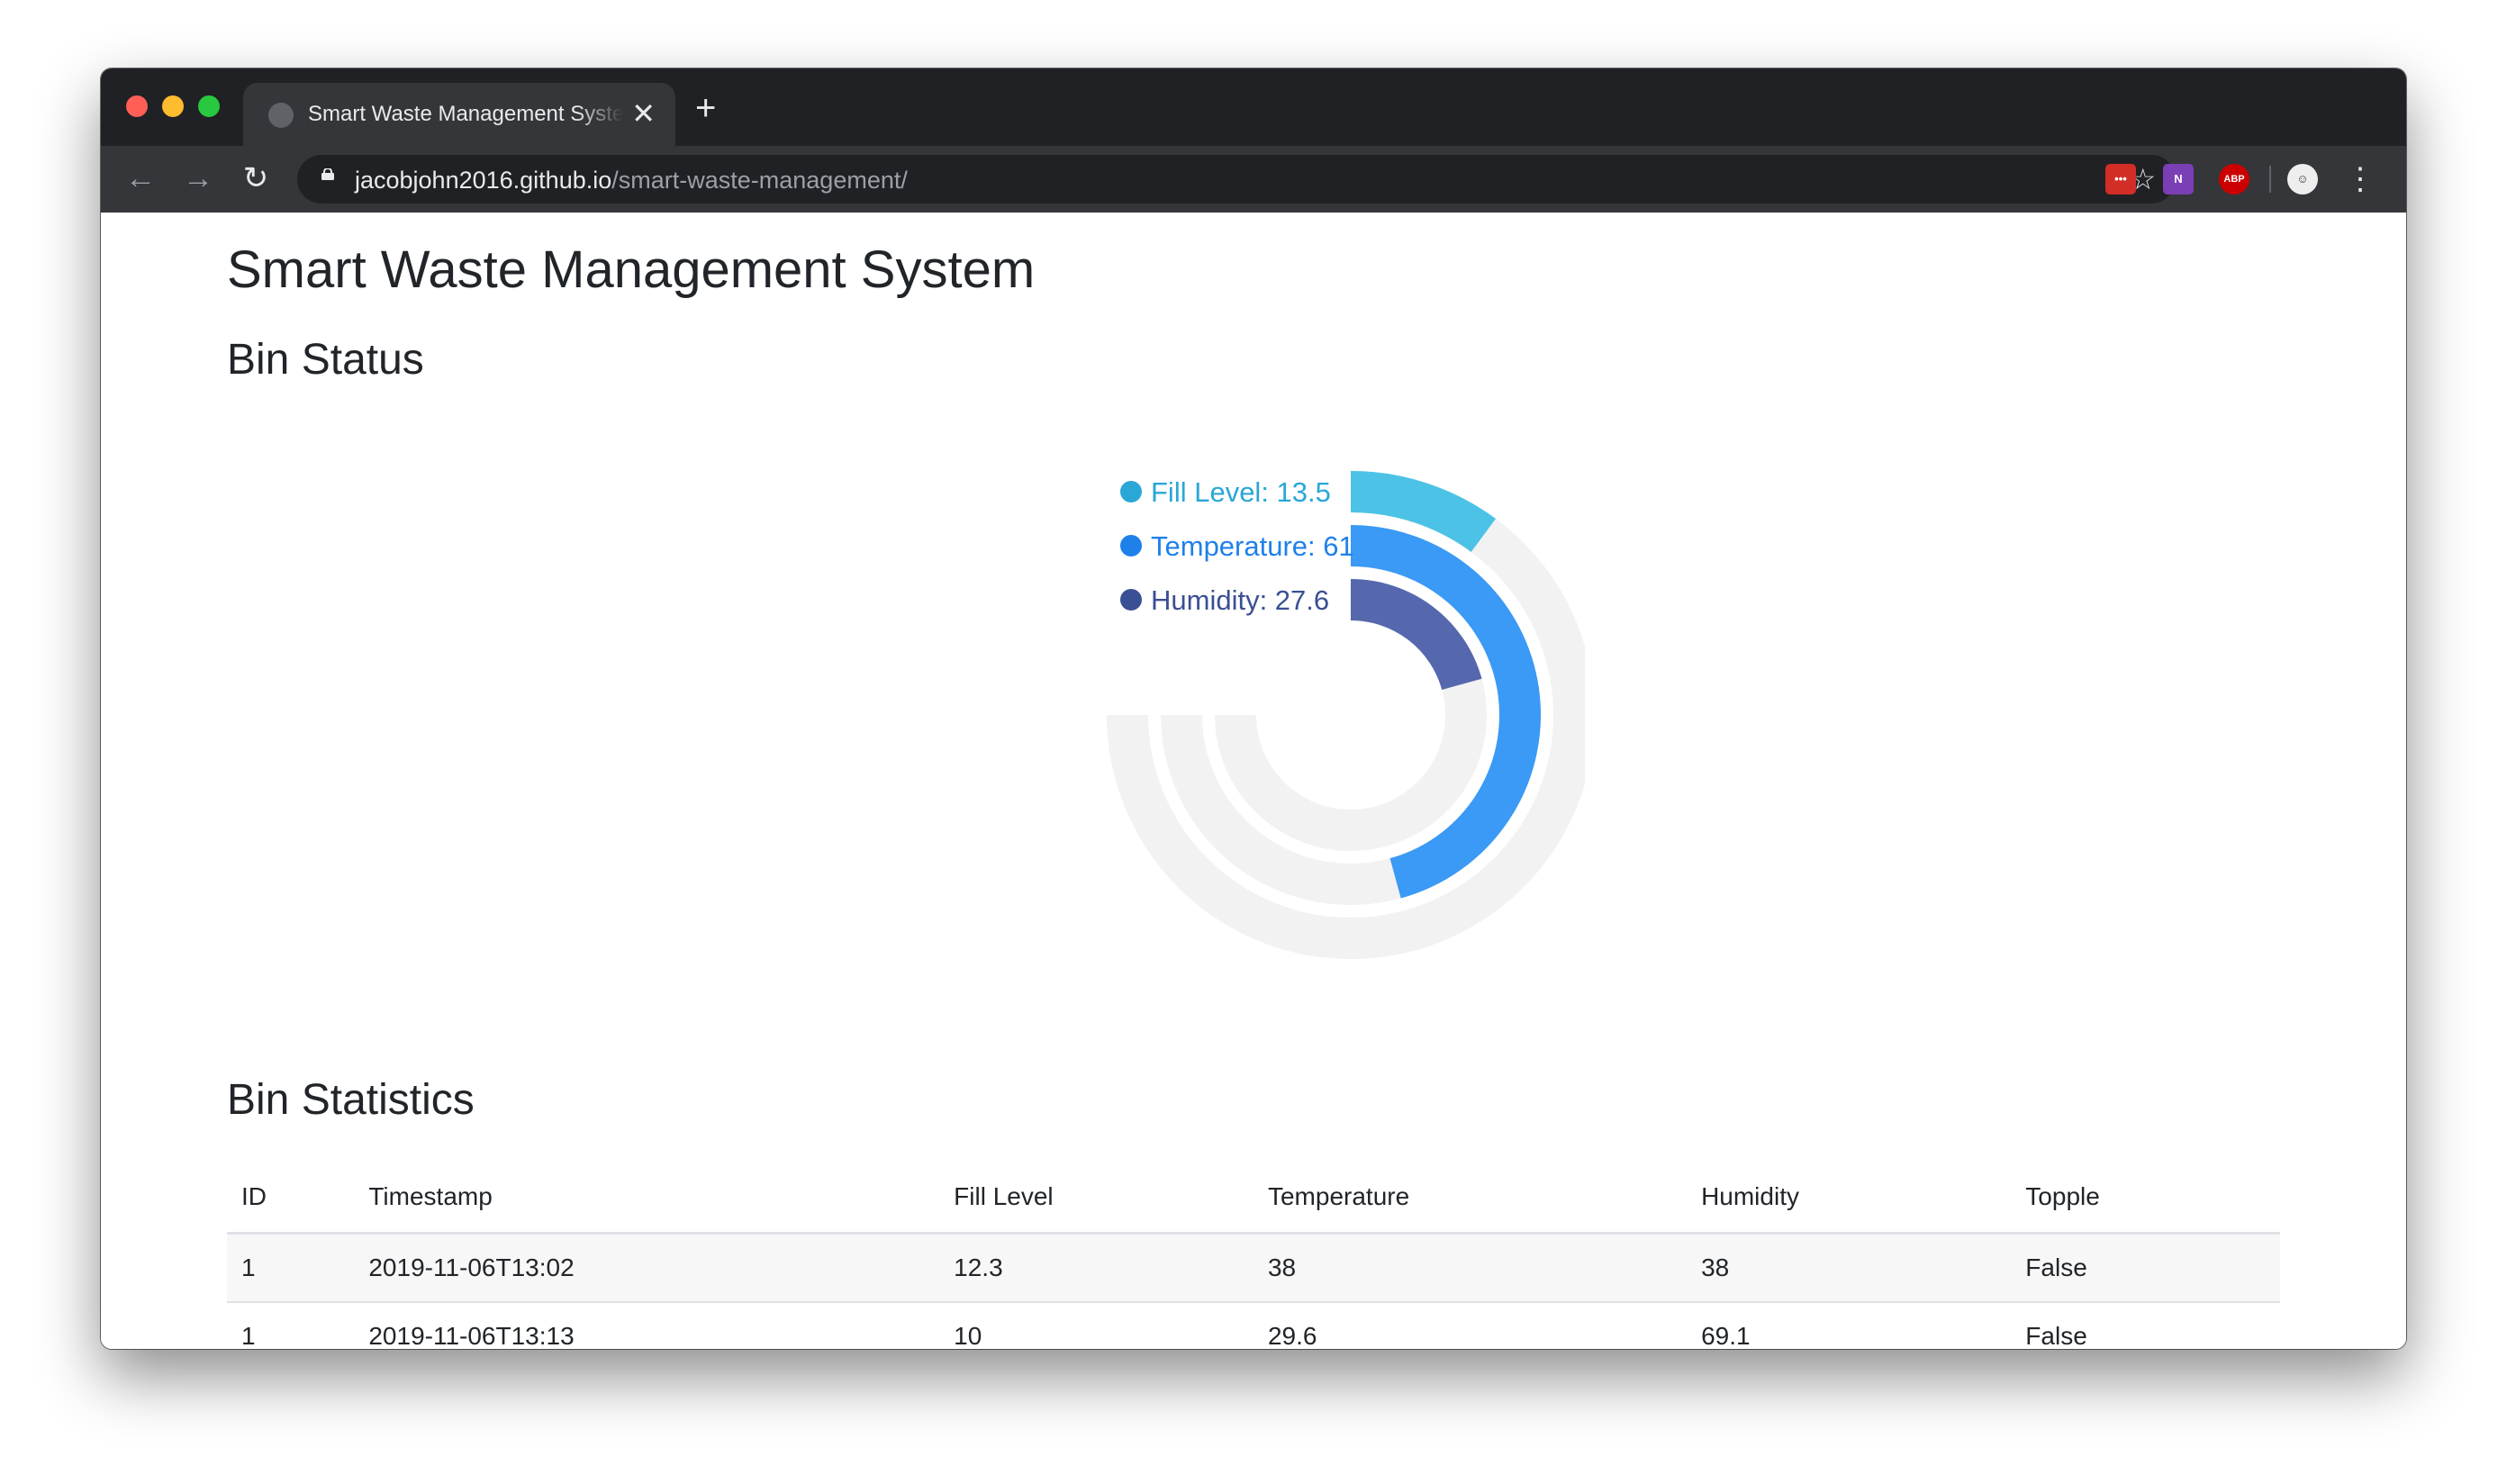  I want to click on table-header-cell: ID, so click(291, 1198).